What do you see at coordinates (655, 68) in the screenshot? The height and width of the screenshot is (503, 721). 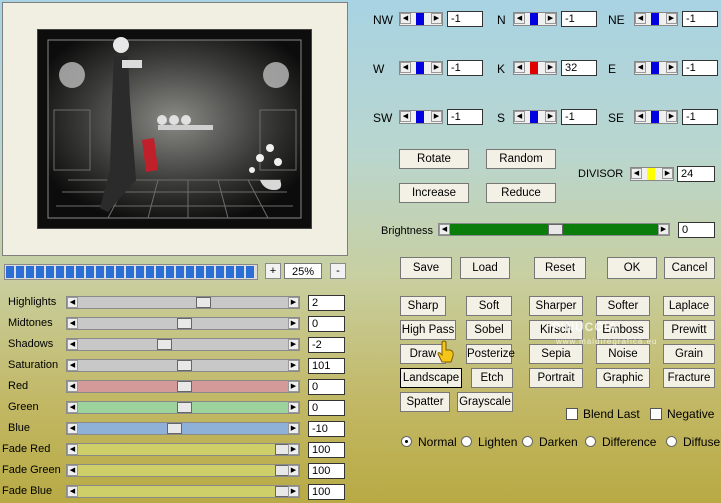 I see `kernel-e-slider-thumb` at bounding box center [655, 68].